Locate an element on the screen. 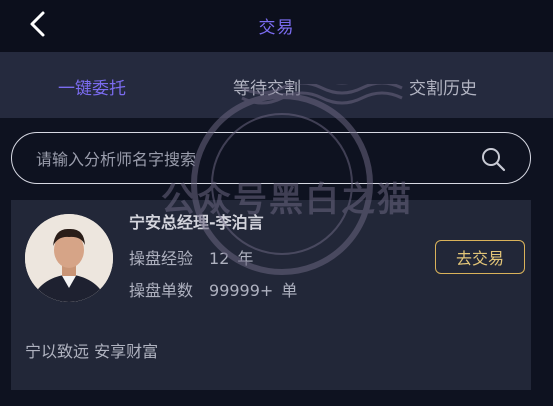  orders-stat: 操盘单数 99999+ 单 is located at coordinates (213, 289).